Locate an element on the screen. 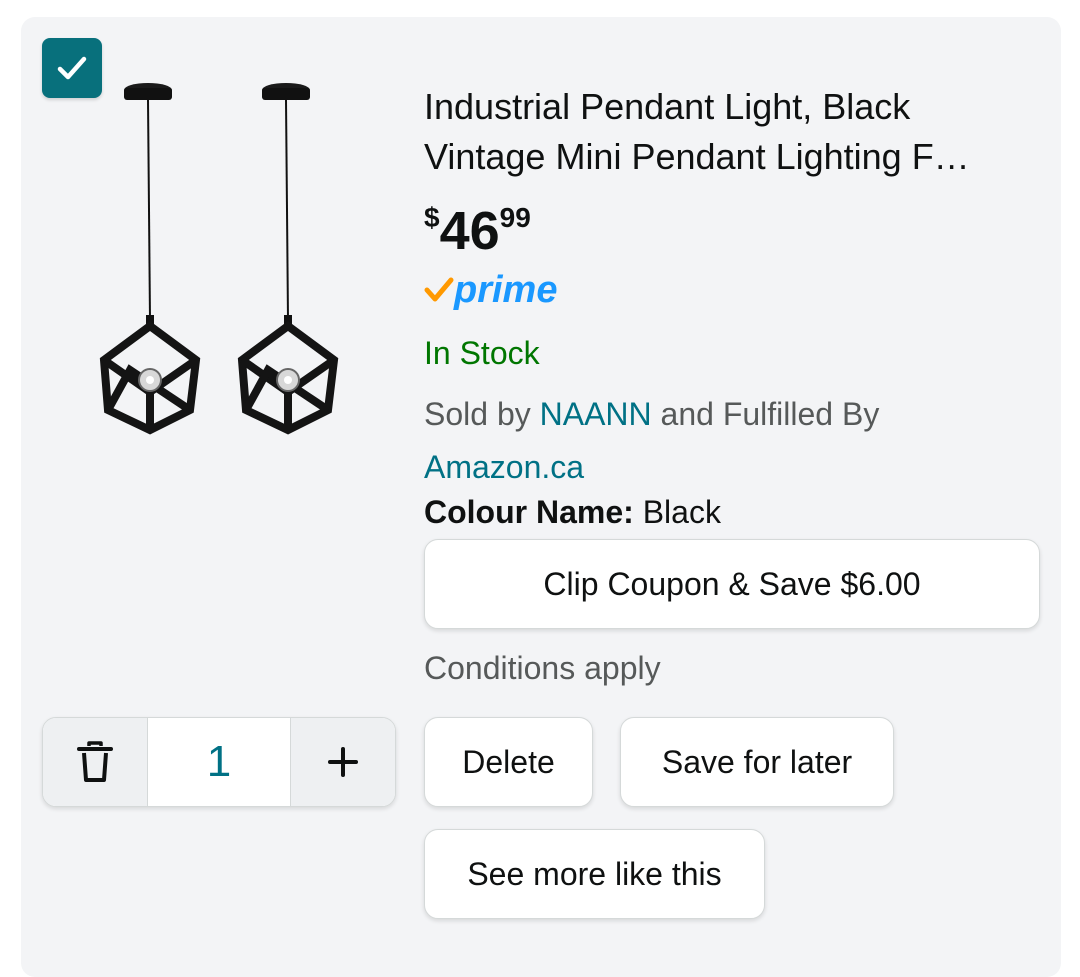 The image size is (1080, 977). quantity-value: 1 is located at coordinates (219, 762).